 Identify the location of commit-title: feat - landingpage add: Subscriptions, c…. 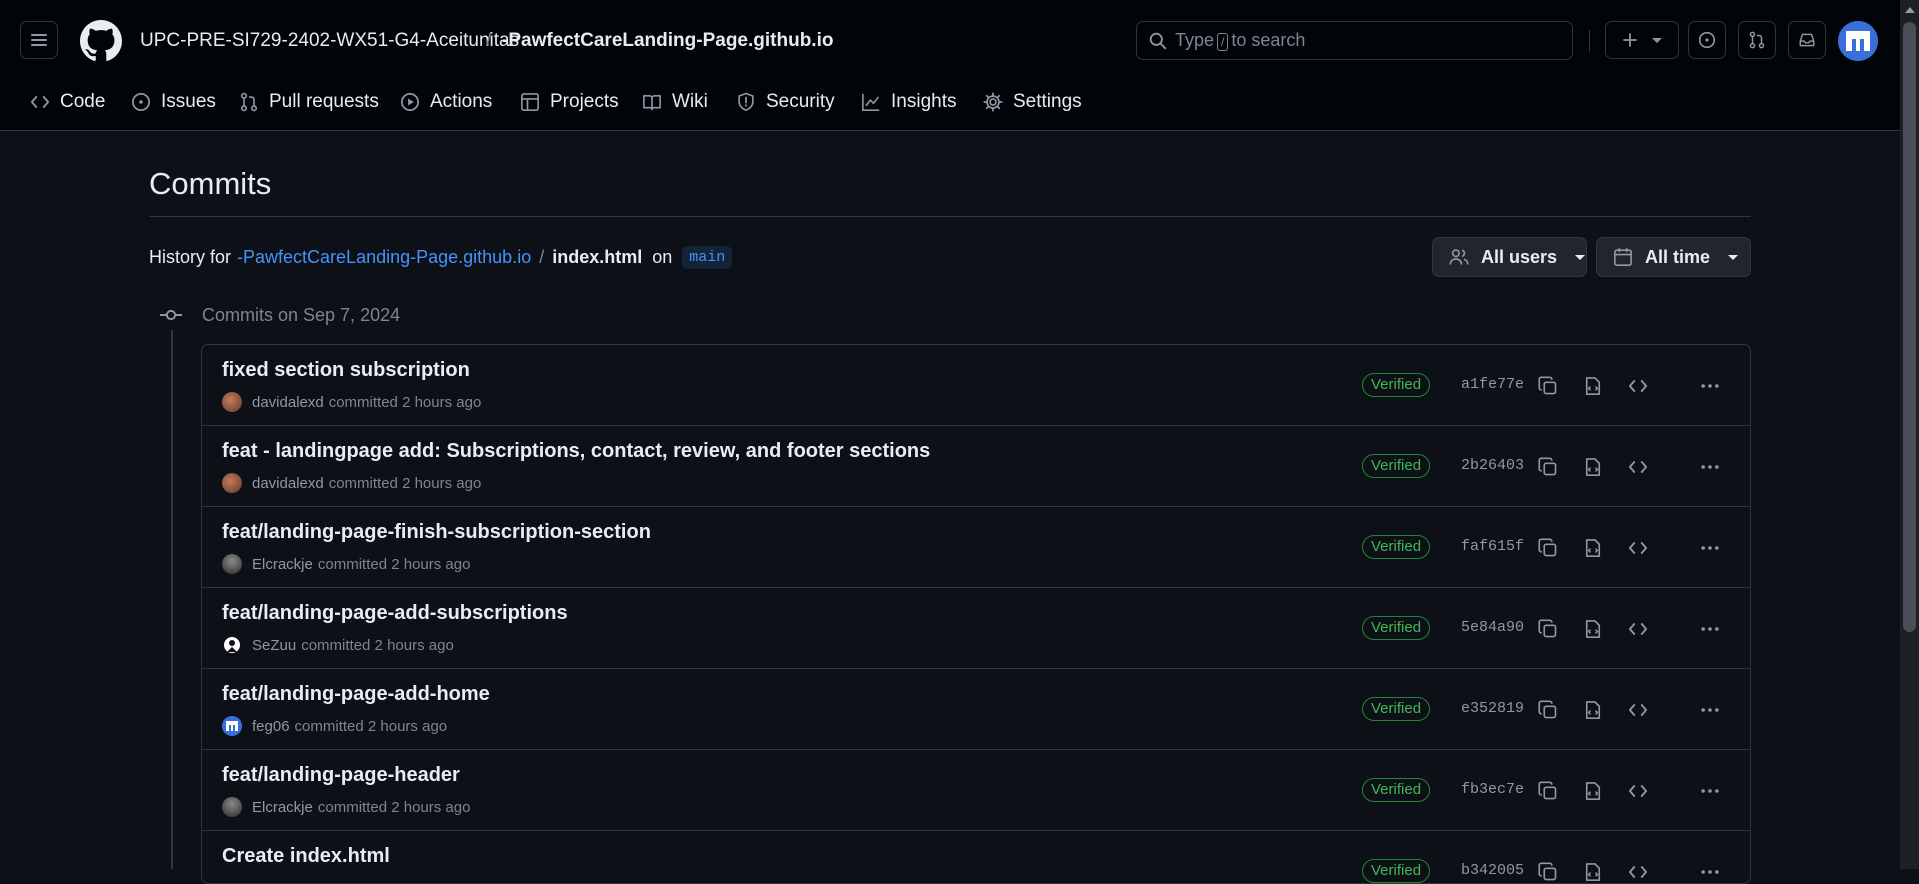
(576, 451).